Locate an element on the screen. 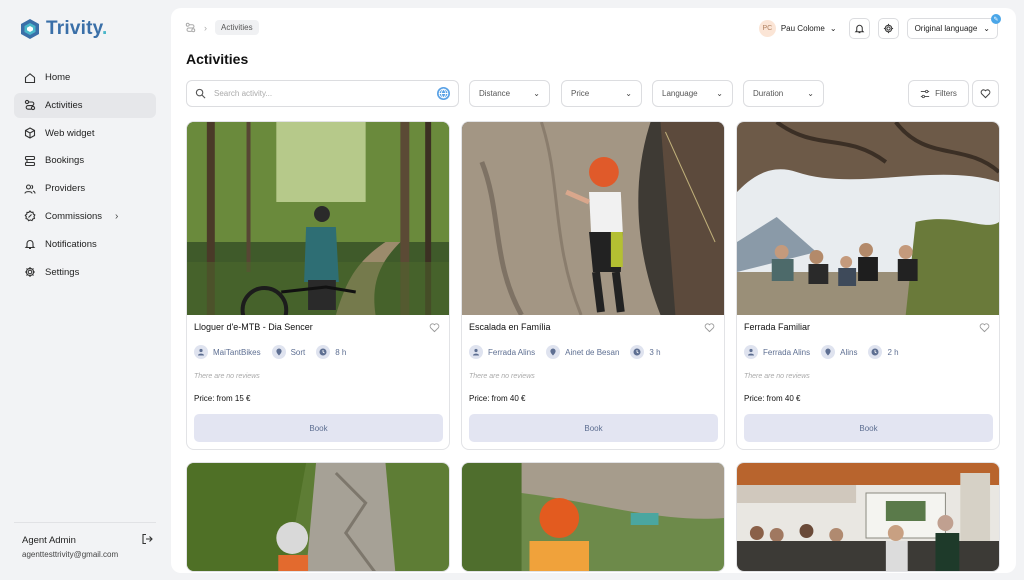 This screenshot has height=580, width=1024. card-location: Alins is located at coordinates (849, 352).